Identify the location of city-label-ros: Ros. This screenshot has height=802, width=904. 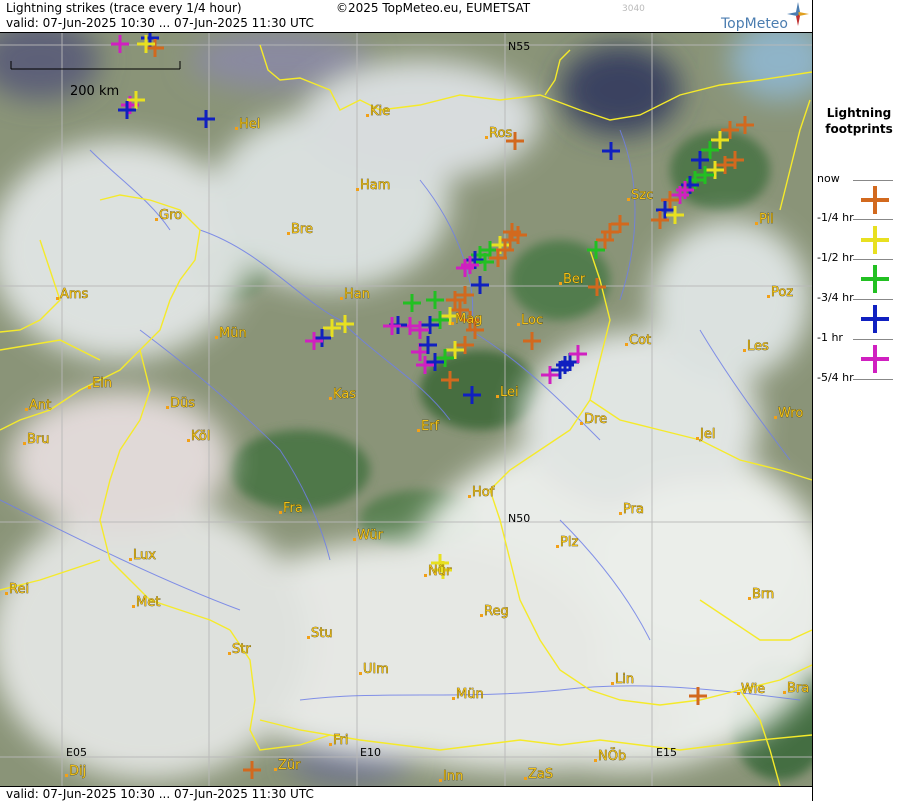
(500, 133).